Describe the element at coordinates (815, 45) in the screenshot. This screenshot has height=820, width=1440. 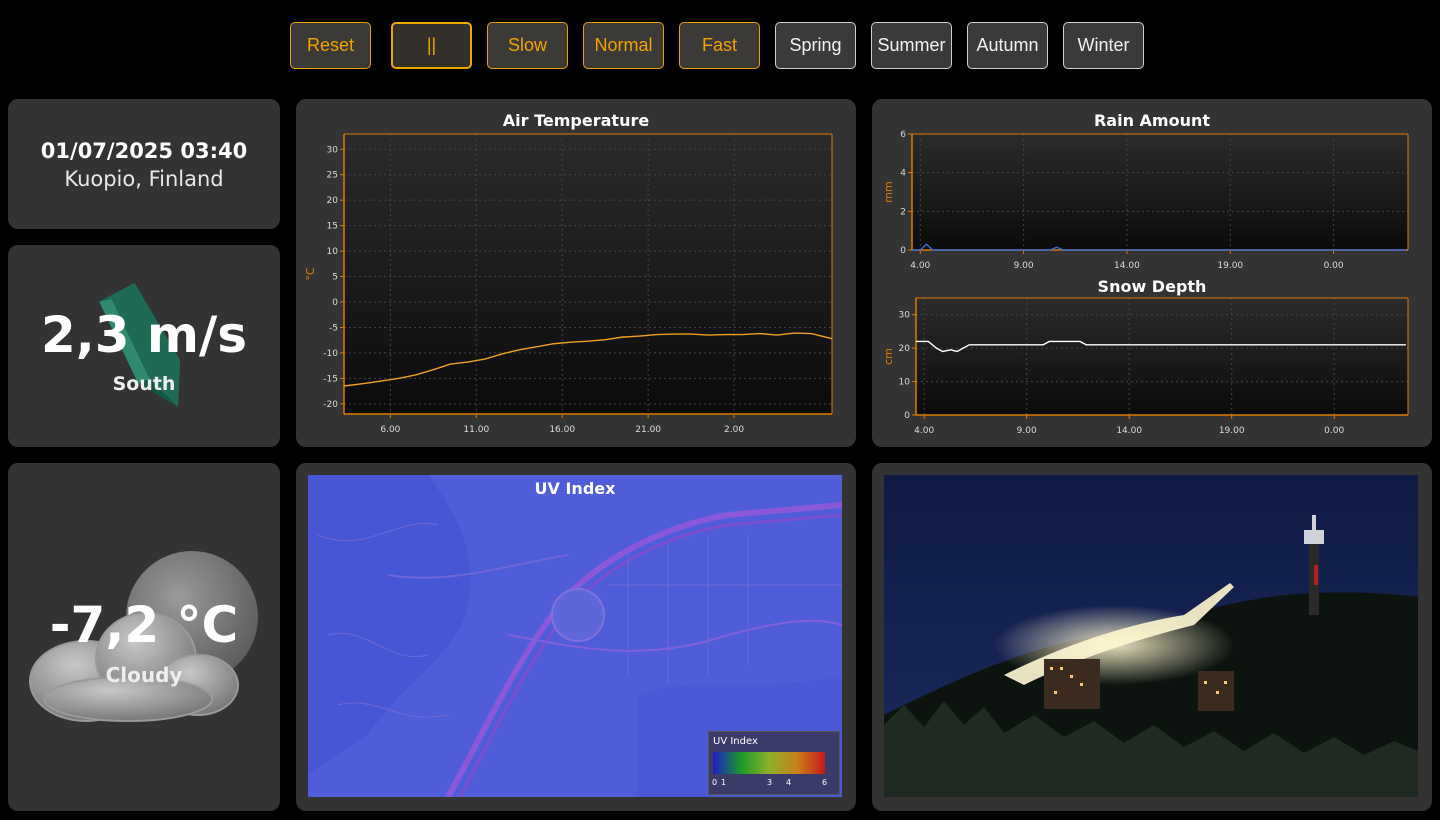
I see `spring-button: Spring` at that location.